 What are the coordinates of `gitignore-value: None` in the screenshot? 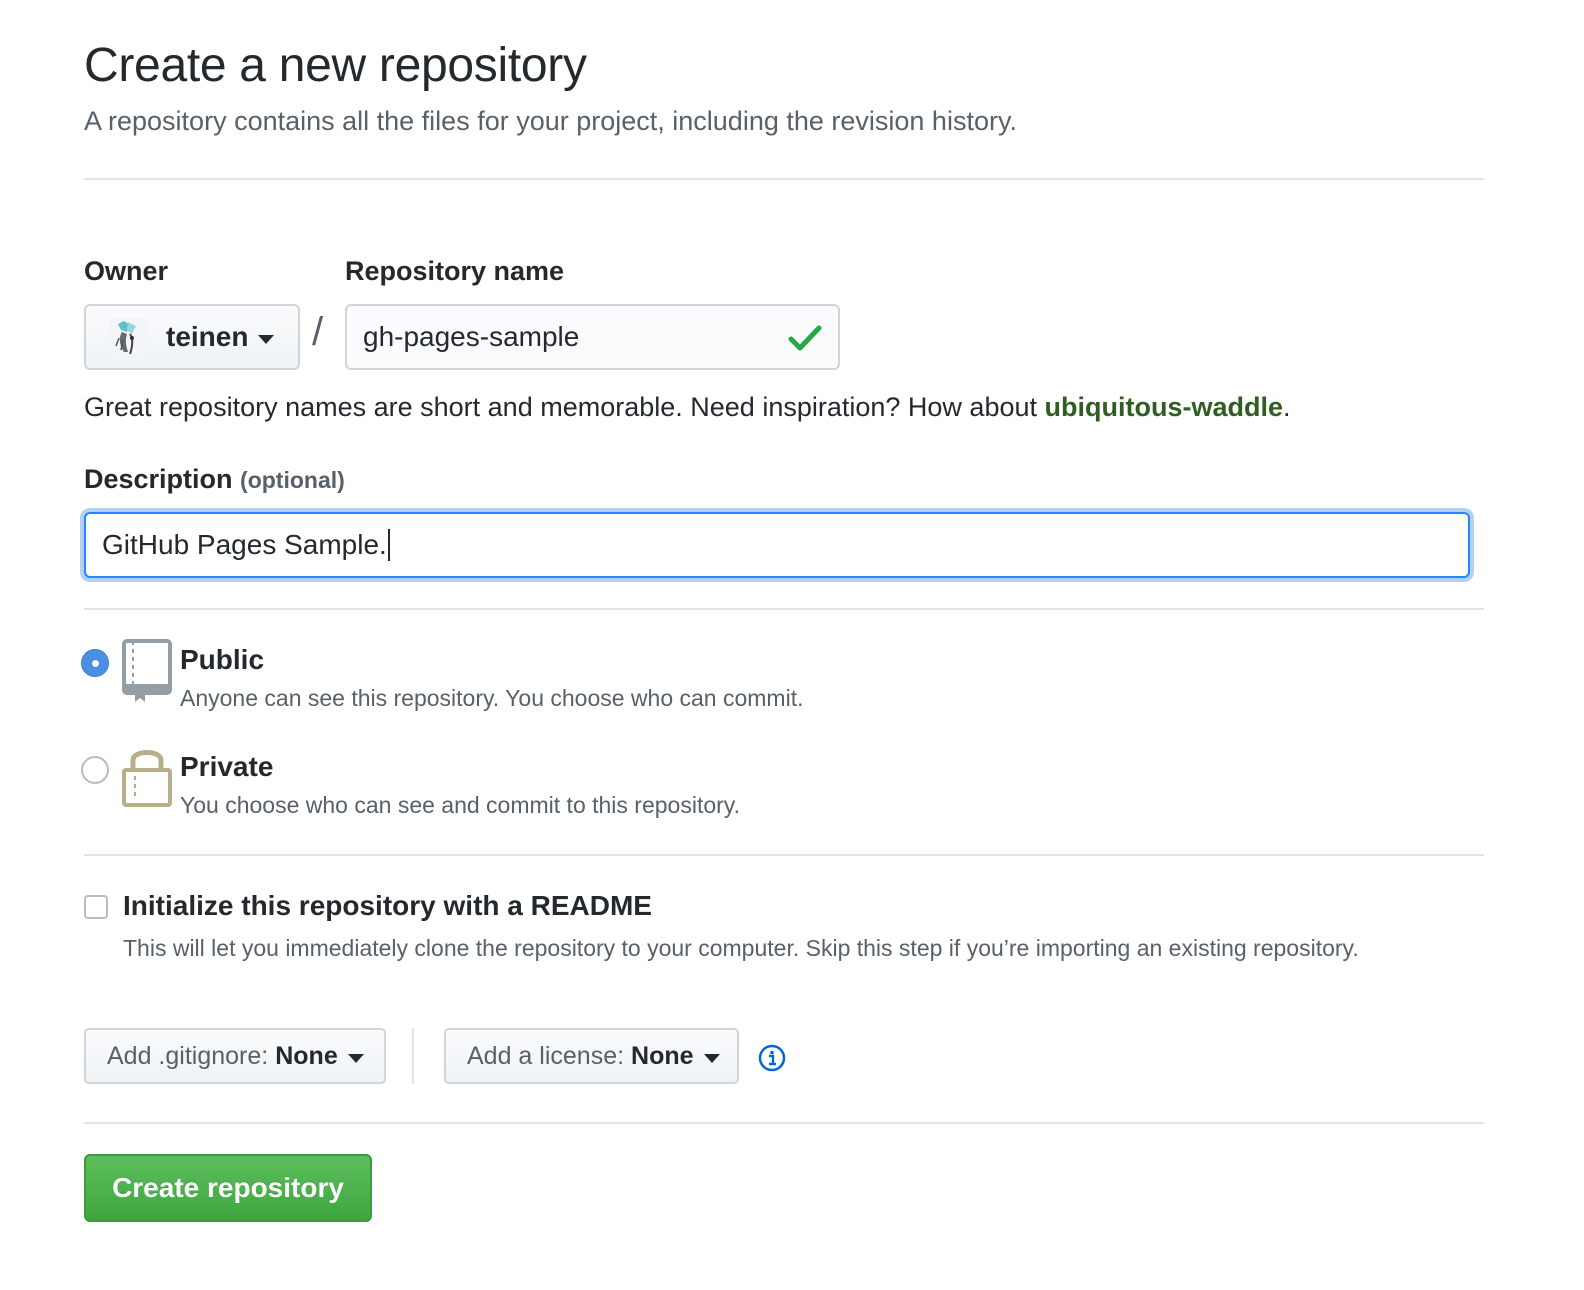 It's located at (306, 1055).